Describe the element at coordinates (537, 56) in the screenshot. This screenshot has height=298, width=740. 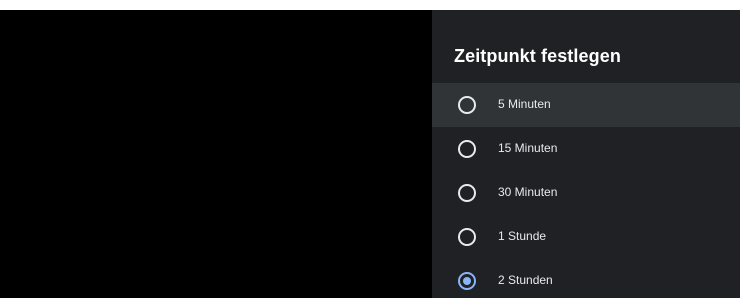
I see `panel-title: Zeitpunkt festlegen` at that location.